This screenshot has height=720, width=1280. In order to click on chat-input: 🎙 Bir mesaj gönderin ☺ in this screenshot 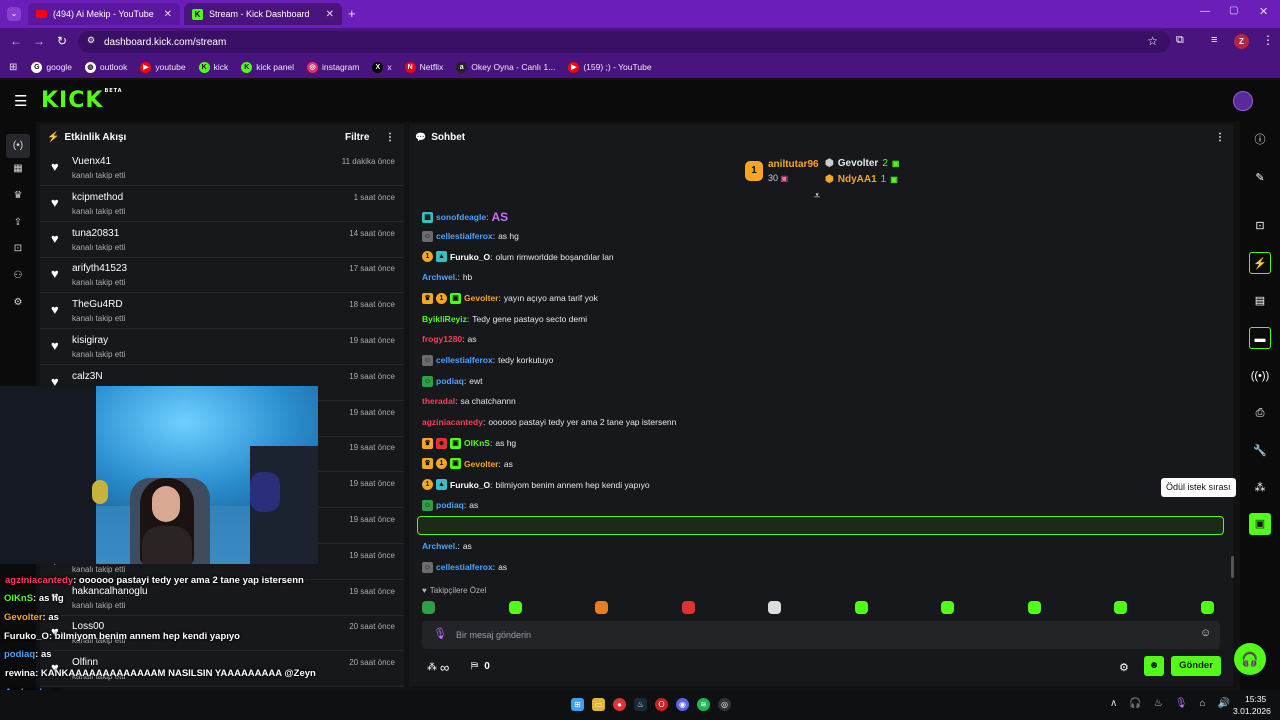, I will do `click(821, 635)`.